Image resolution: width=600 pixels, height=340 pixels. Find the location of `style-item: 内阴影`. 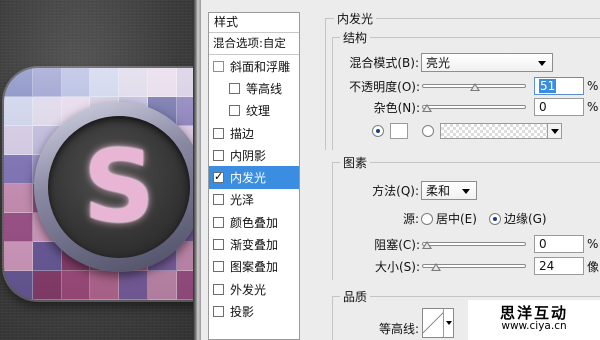

style-item: 内阴影 is located at coordinates (254, 155).